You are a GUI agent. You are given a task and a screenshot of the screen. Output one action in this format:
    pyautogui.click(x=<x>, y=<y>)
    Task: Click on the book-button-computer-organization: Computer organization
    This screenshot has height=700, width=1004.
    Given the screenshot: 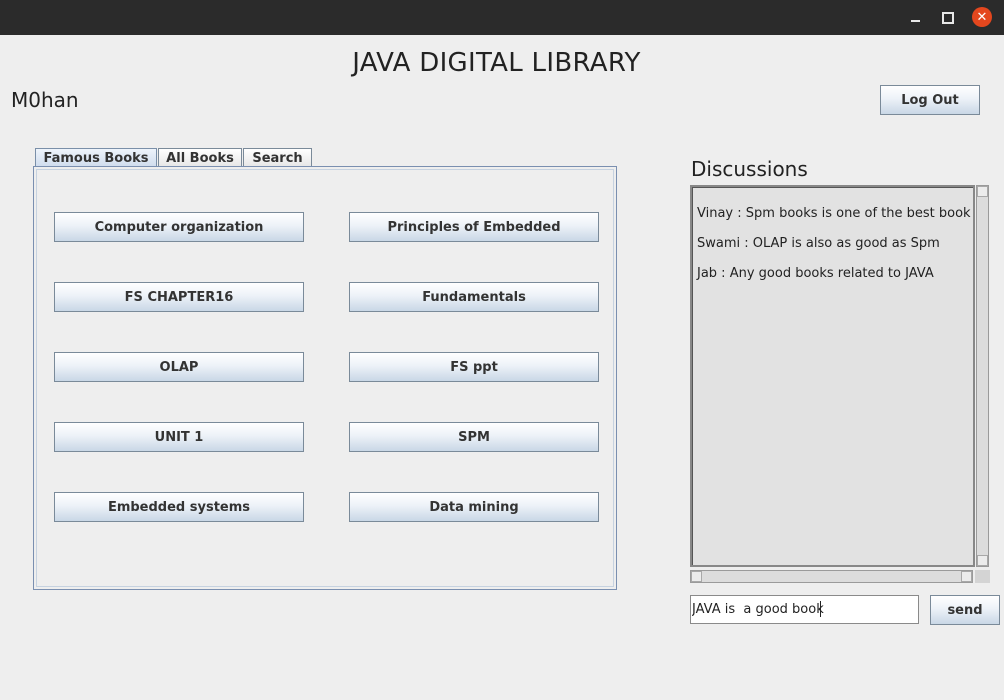 What is the action you would take?
    pyautogui.click(x=179, y=227)
    